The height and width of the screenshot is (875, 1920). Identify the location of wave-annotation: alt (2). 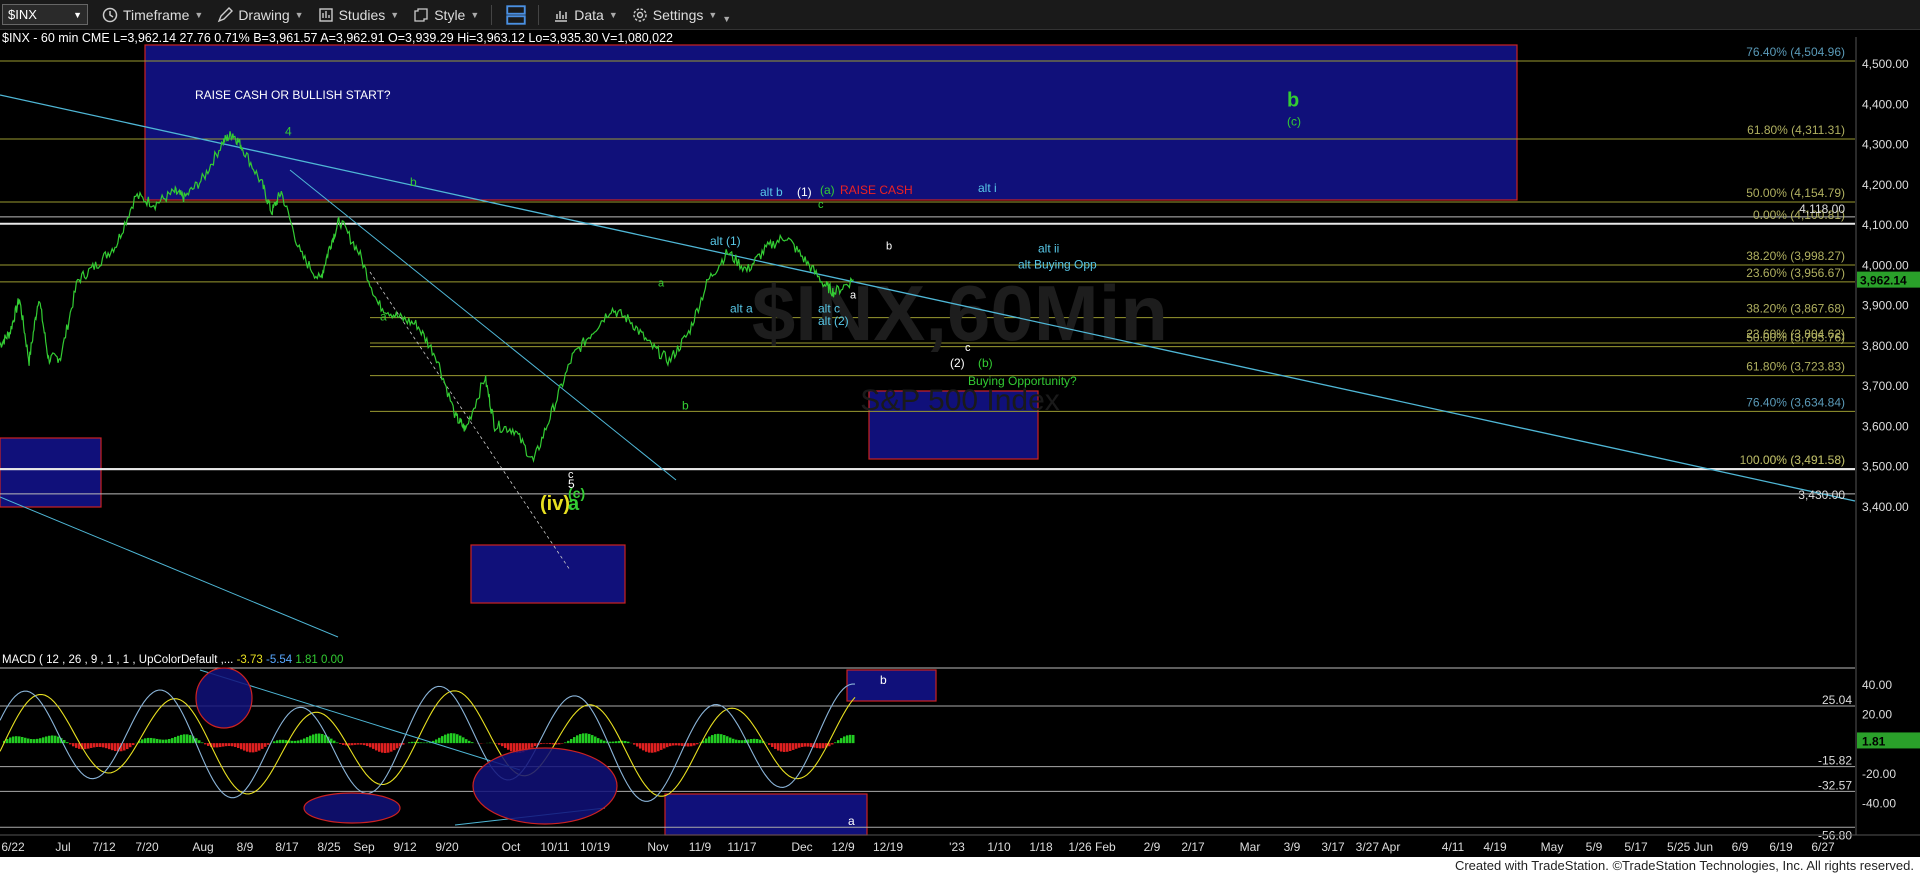
(833, 321).